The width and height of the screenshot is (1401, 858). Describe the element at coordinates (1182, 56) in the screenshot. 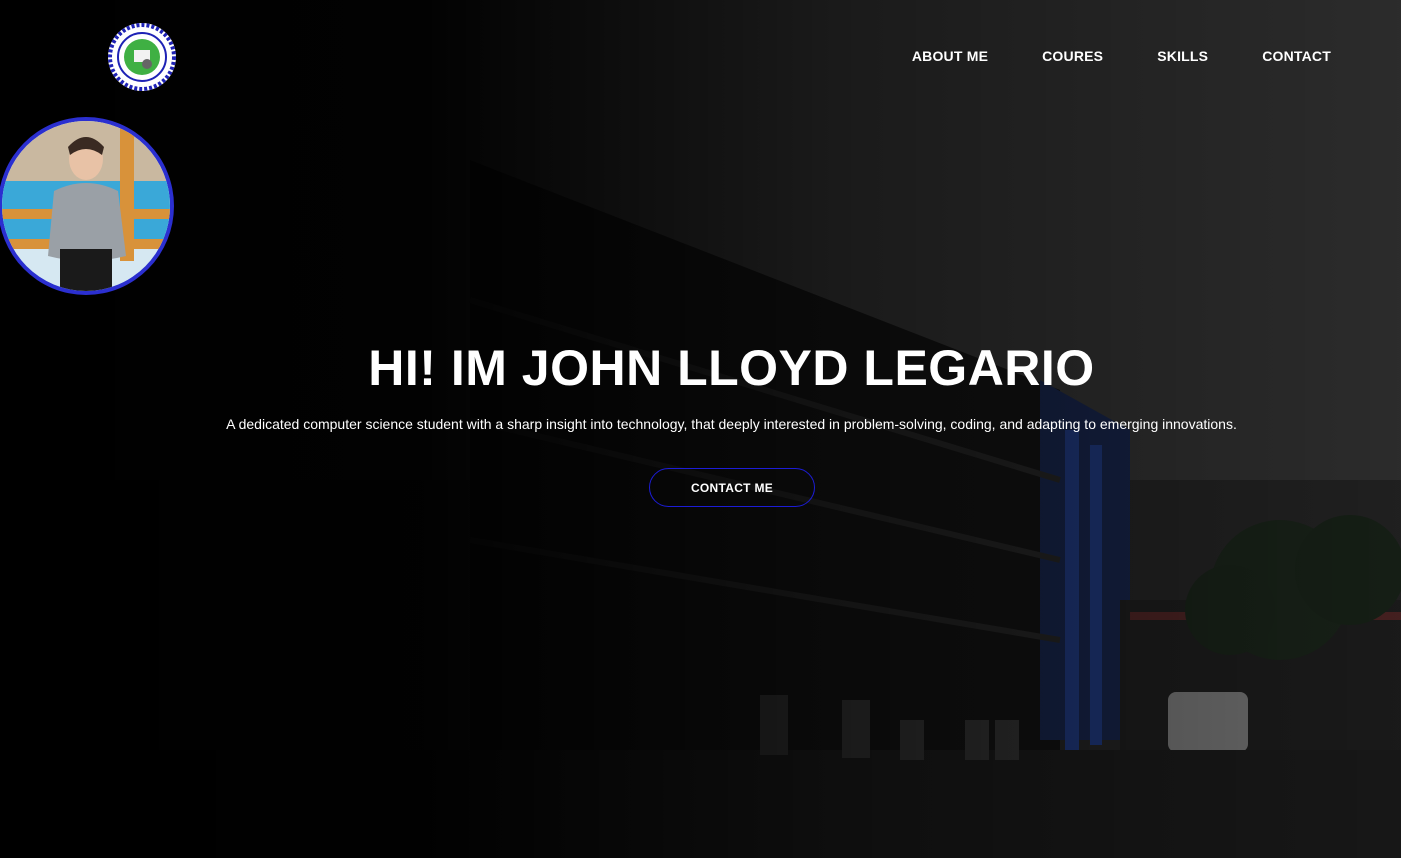

I see `nav-skills: SKILLS` at that location.